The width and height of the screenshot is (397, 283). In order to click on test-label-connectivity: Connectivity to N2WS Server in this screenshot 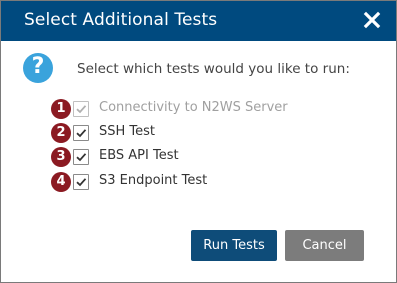, I will do `click(193, 107)`.